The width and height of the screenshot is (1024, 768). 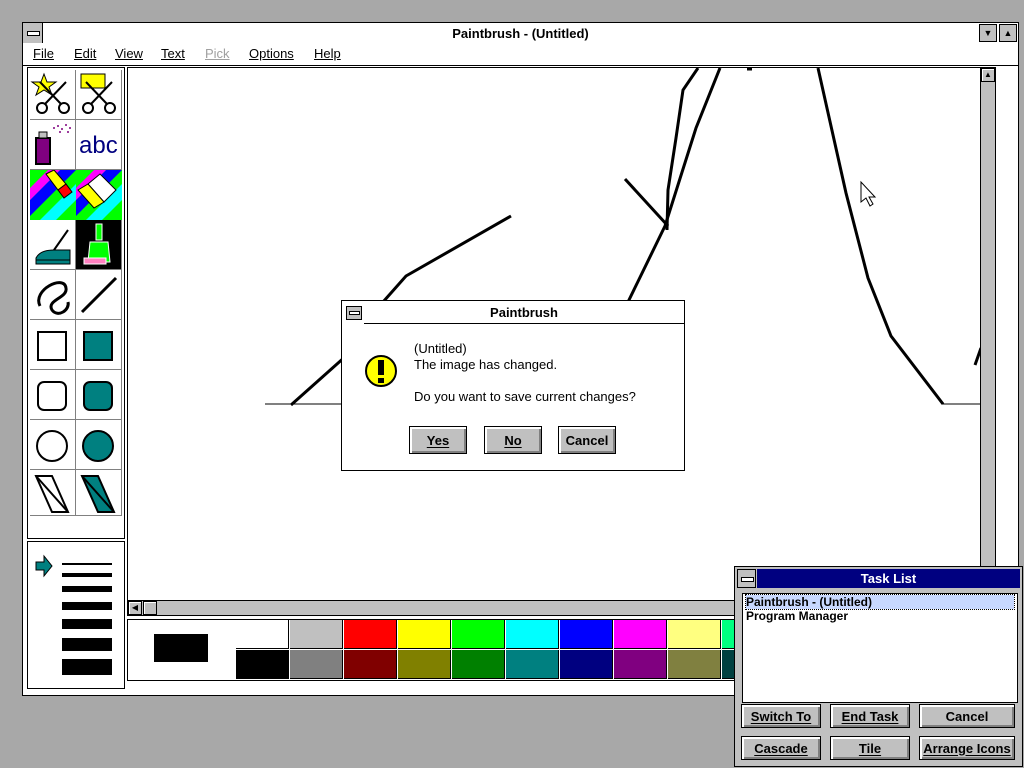 I want to click on filled-rounded-box-tool, so click(x=99, y=395).